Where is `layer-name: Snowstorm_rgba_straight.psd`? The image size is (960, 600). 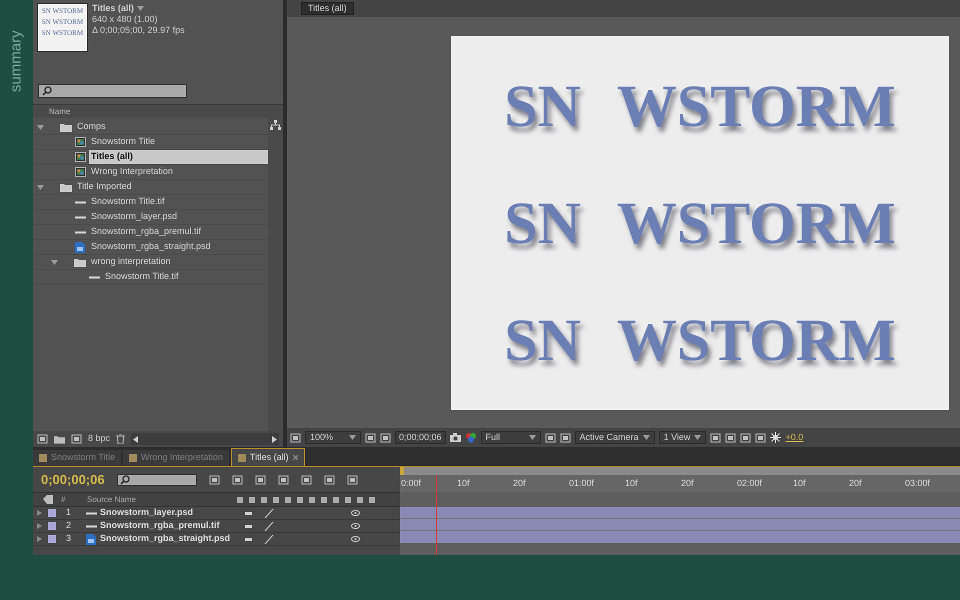 layer-name: Snowstorm_rgba_straight.psd is located at coordinates (172, 539).